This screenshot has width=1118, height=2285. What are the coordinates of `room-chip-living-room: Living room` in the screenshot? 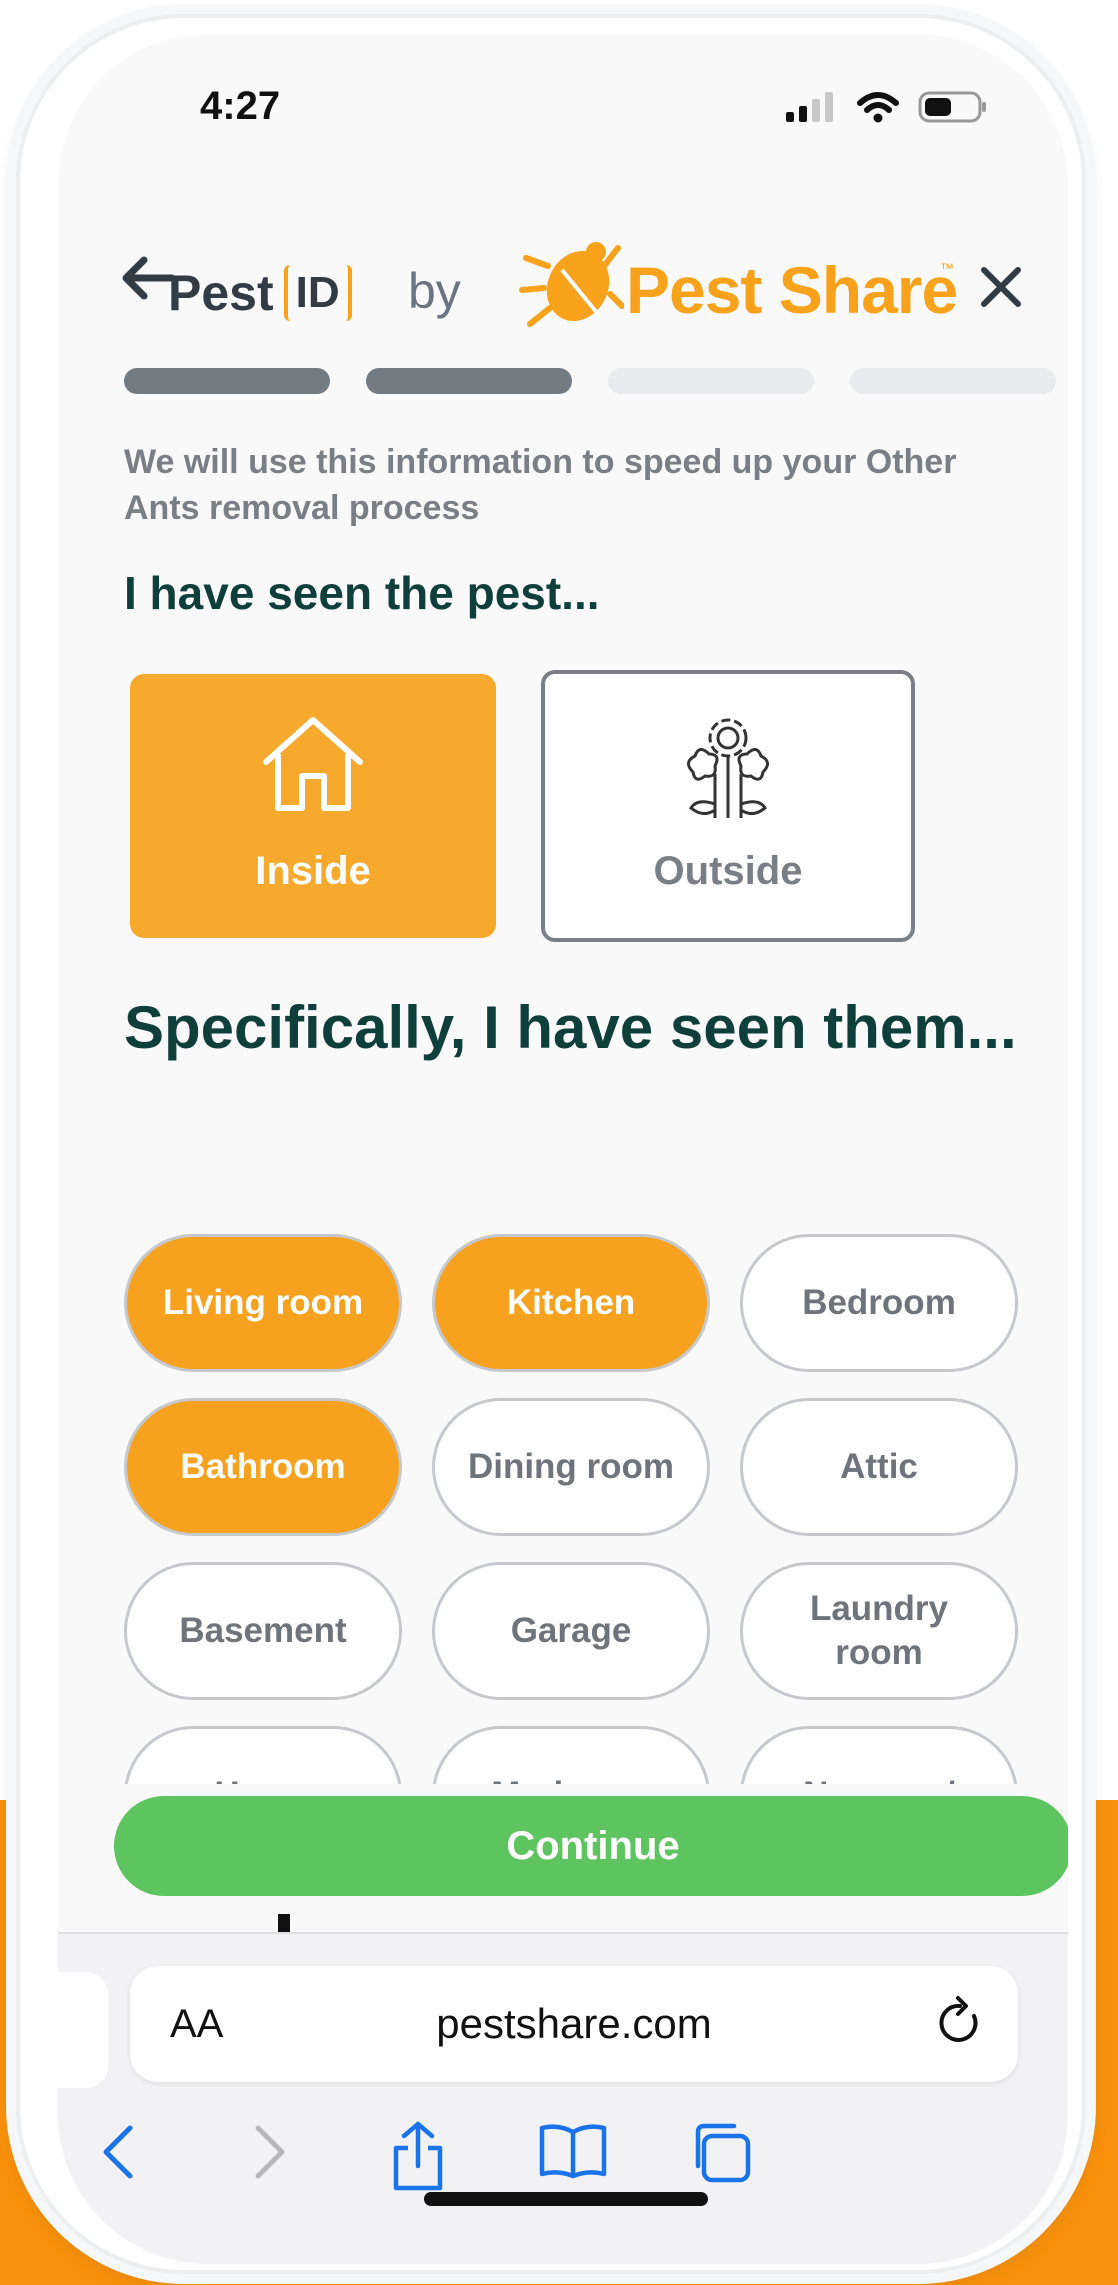 It's located at (263, 1303).